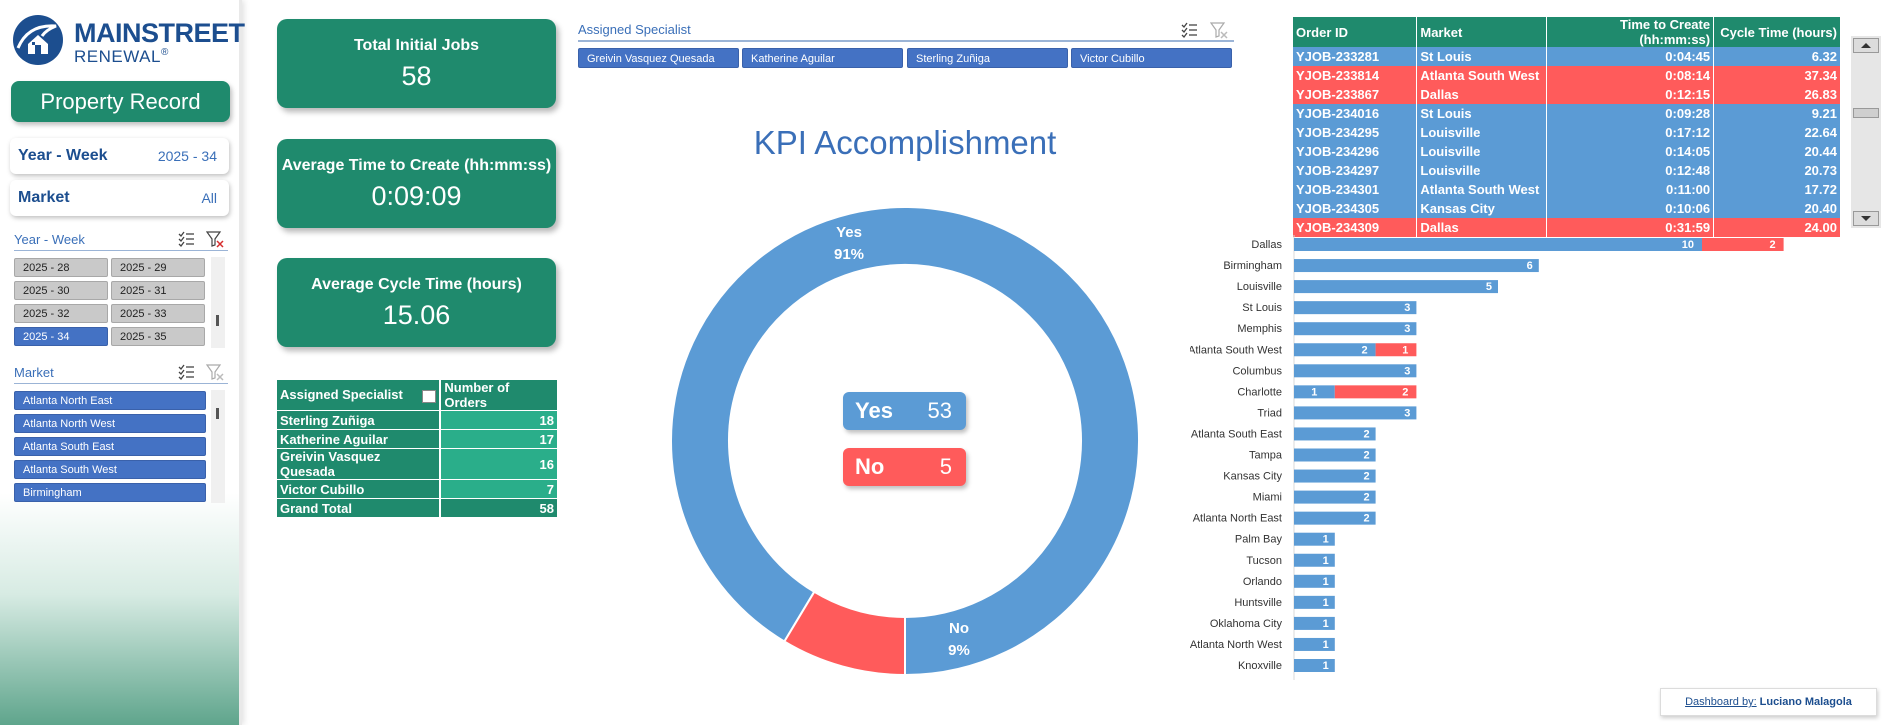 The width and height of the screenshot is (1892, 725). What do you see at coordinates (1355, 170) in the screenshot?
I see `order-id: YJOB-234297` at bounding box center [1355, 170].